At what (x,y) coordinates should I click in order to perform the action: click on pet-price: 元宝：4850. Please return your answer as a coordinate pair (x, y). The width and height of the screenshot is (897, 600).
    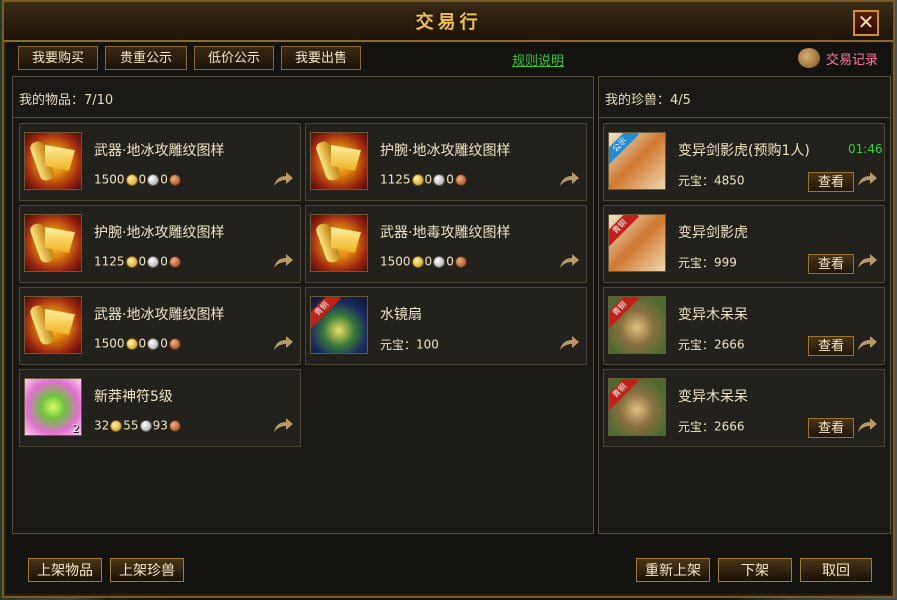
    Looking at the image, I should click on (711, 180).